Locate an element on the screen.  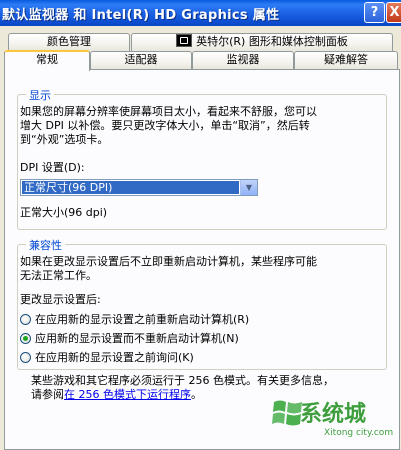
footer-text-line1: 某些游戏和其它程序必须运行于 256 色模式。有关更多信息， is located at coordinates (182, 380).